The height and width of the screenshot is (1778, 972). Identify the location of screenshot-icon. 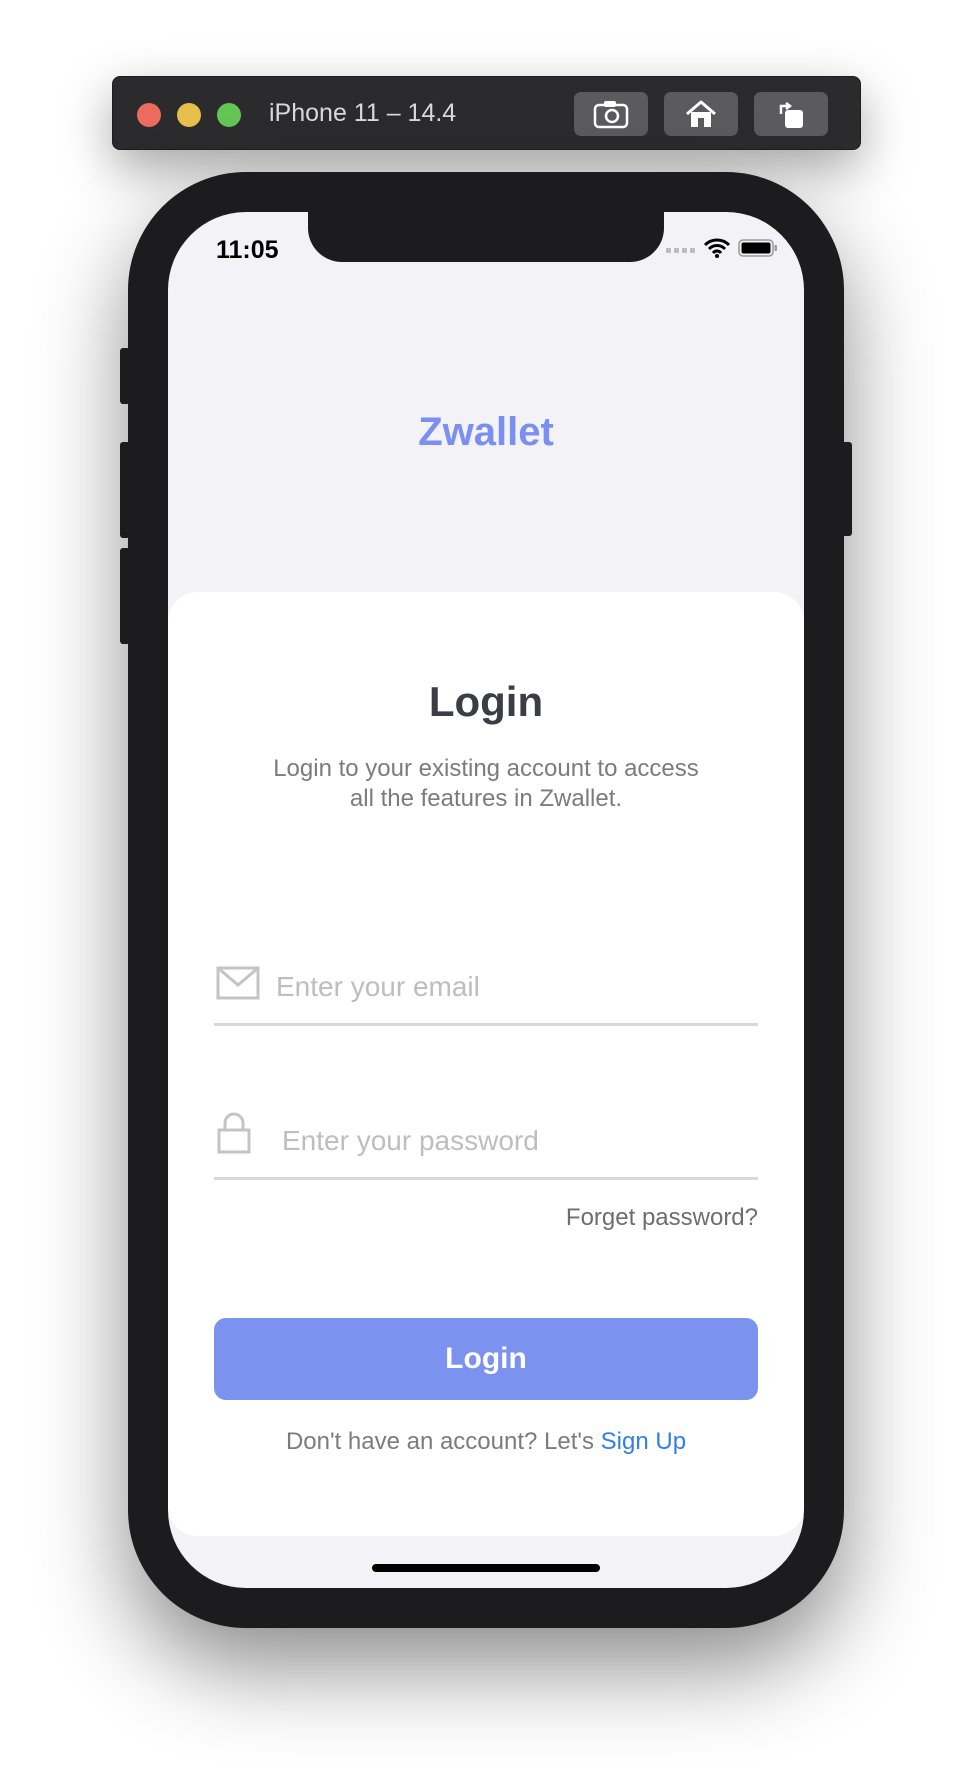
(611, 115).